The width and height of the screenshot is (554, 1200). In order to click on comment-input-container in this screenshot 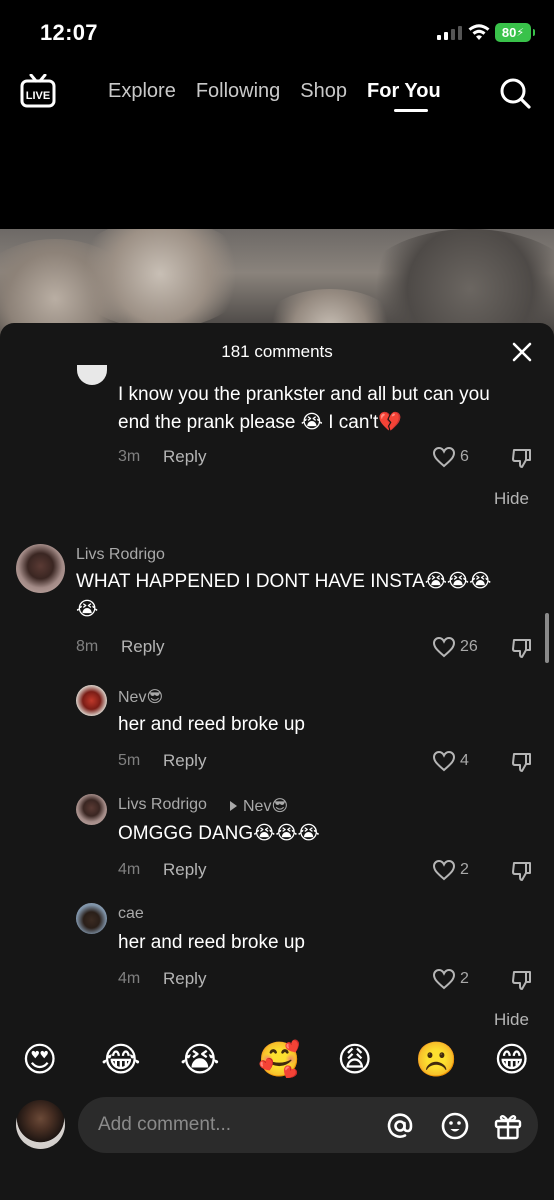, I will do `click(308, 1125)`.